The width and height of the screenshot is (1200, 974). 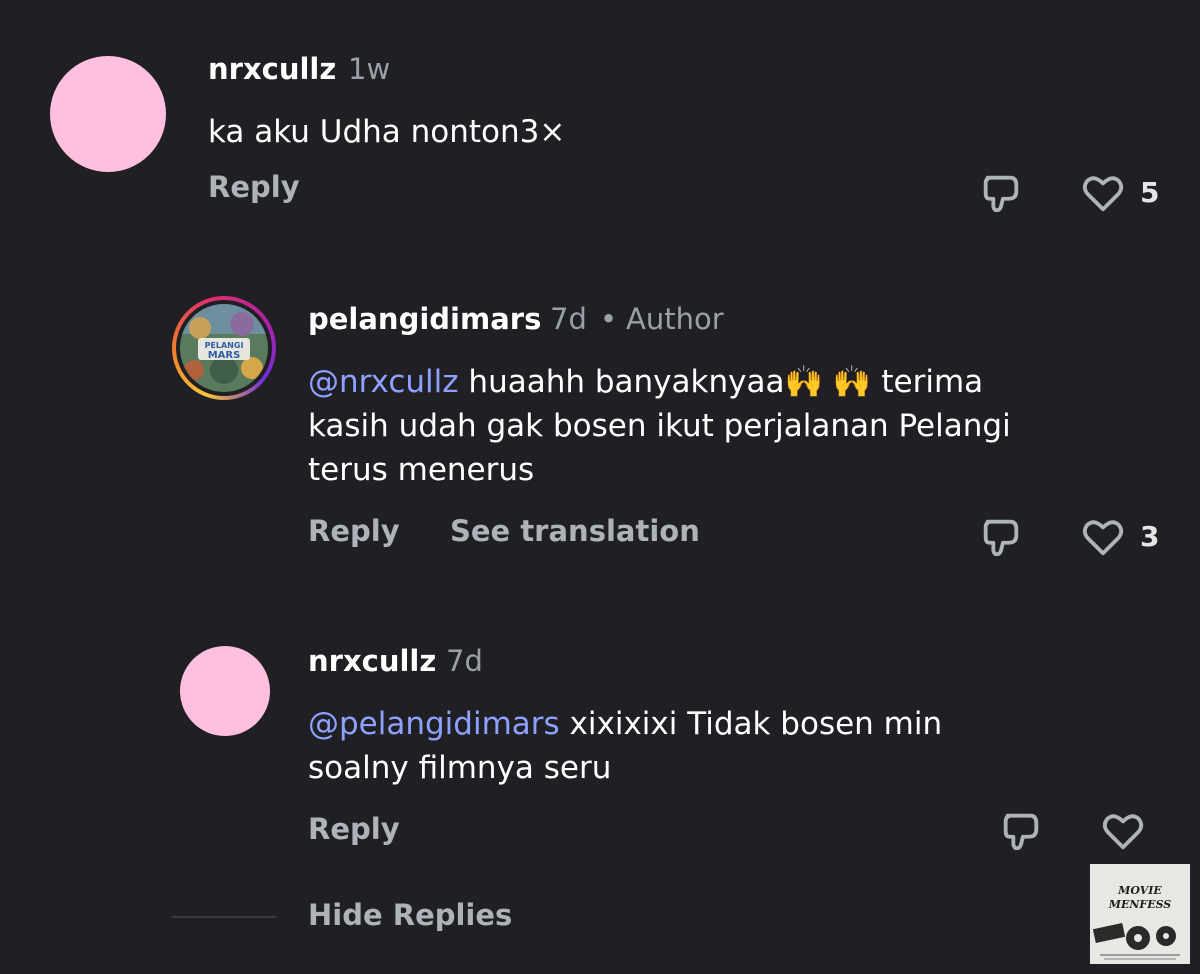 What do you see at coordinates (721, 382) in the screenshot?
I see `text-line-1: huaahh banyaknyaa🙌 🙌 terima` at bounding box center [721, 382].